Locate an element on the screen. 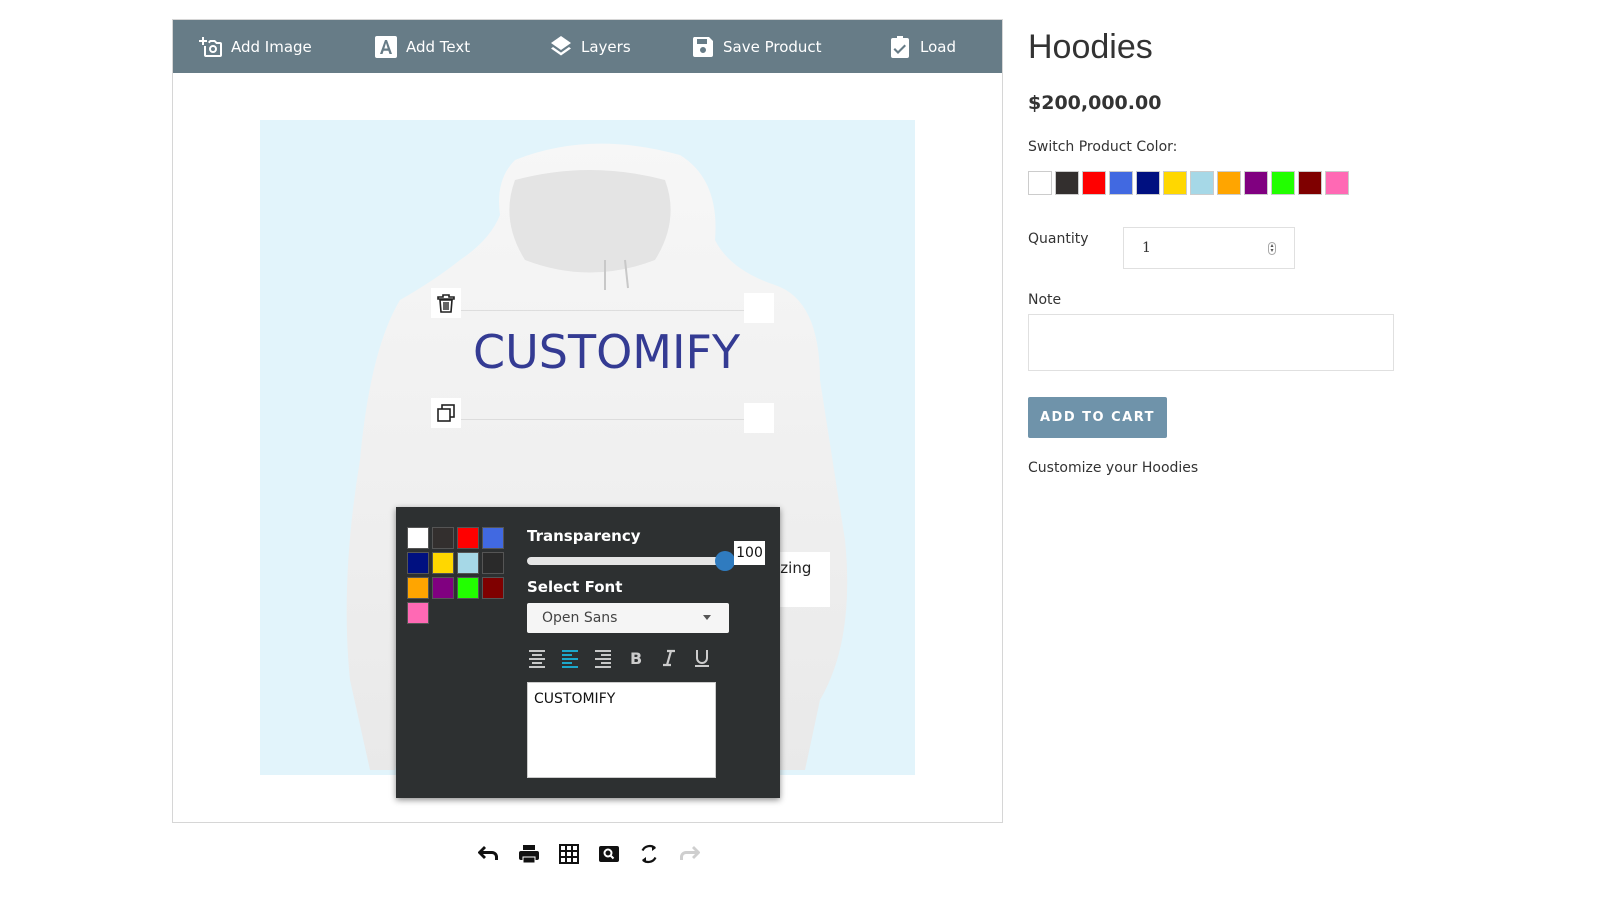  copy-icon is located at coordinates (446, 413).